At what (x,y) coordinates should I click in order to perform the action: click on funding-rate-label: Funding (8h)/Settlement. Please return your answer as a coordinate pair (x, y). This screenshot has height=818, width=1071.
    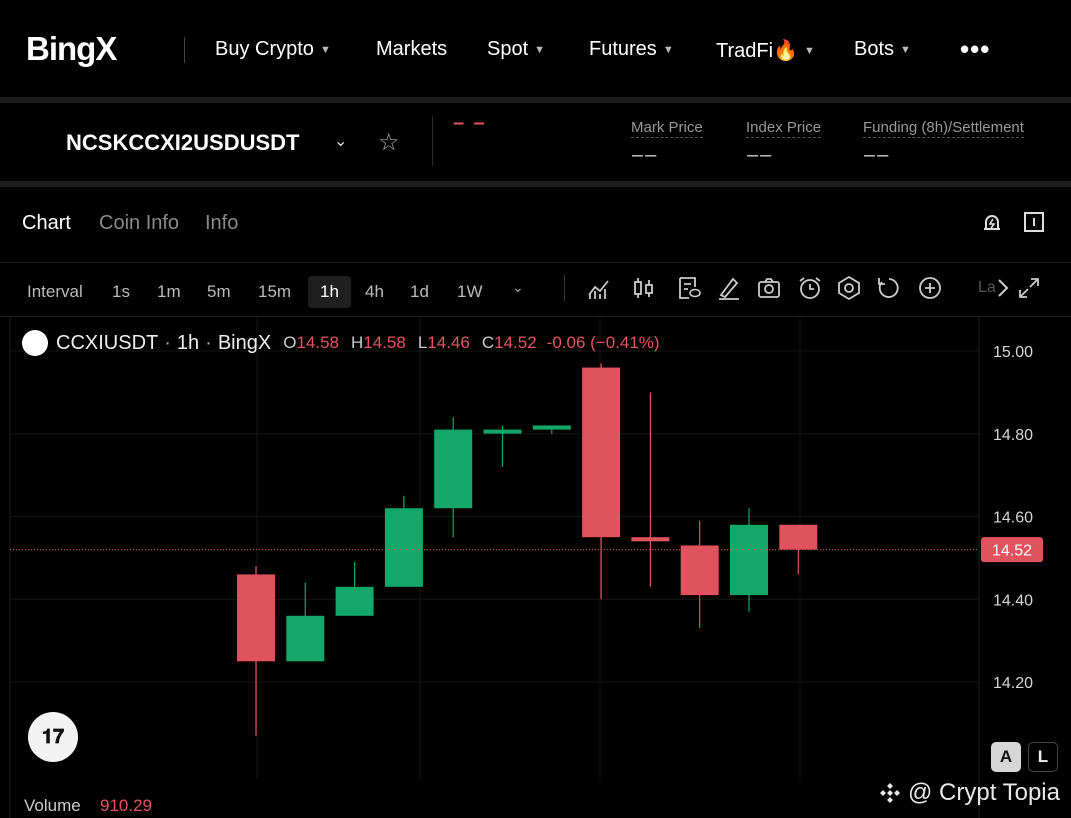
    Looking at the image, I should click on (943, 128).